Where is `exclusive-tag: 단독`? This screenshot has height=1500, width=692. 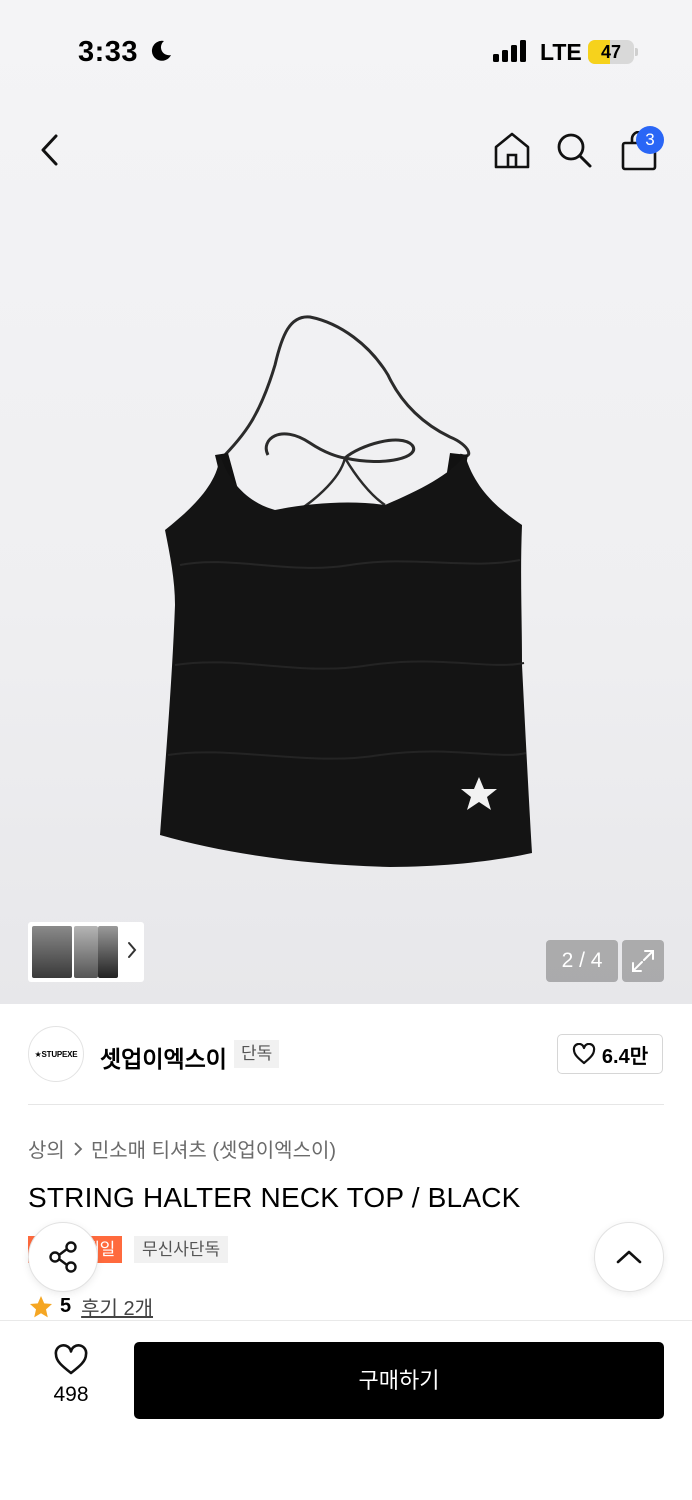
exclusive-tag: 단독 is located at coordinates (257, 1054).